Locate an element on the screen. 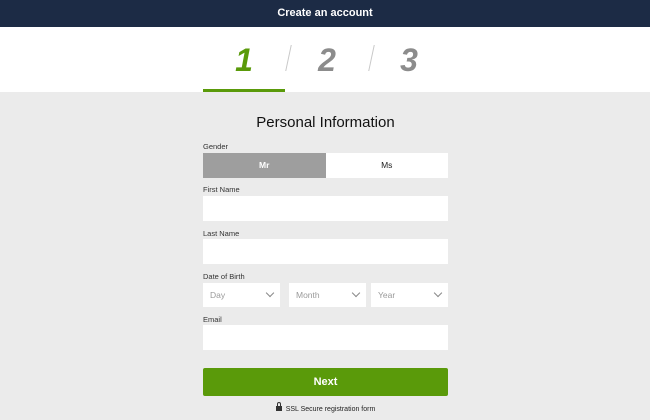 The width and height of the screenshot is (650, 420). last-name-label: Last Name is located at coordinates (221, 233).